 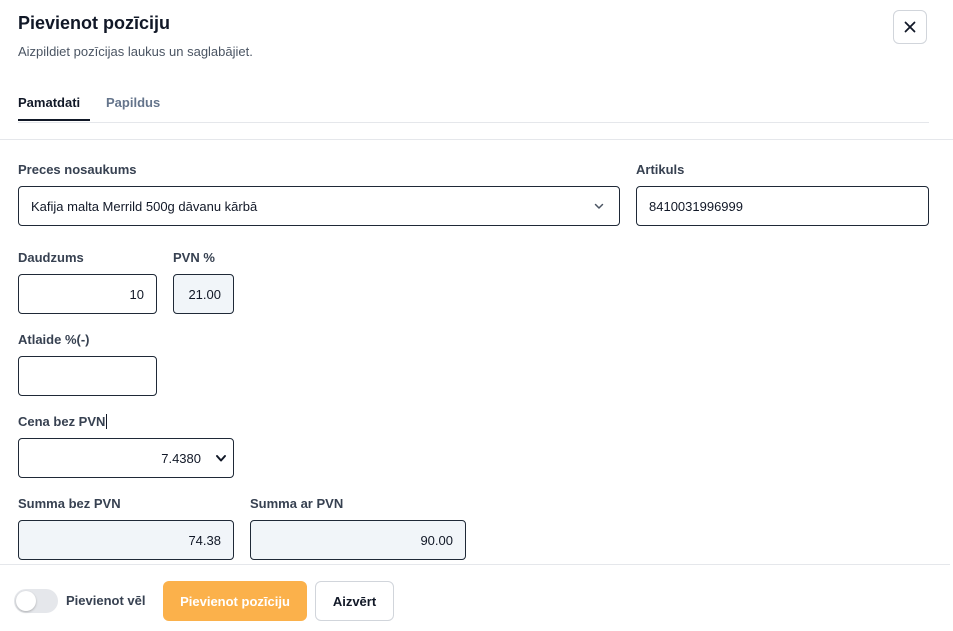 What do you see at coordinates (54, 120) in the screenshot?
I see `tab-active-indicator` at bounding box center [54, 120].